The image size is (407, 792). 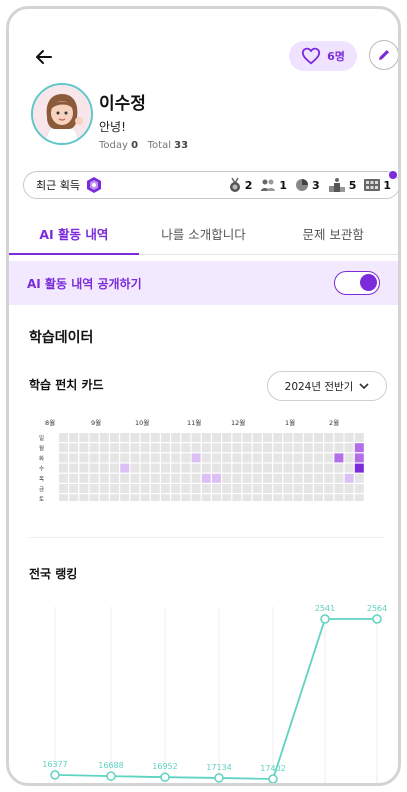 I want to click on learning-data-title: 학습데이터, so click(x=61, y=338).